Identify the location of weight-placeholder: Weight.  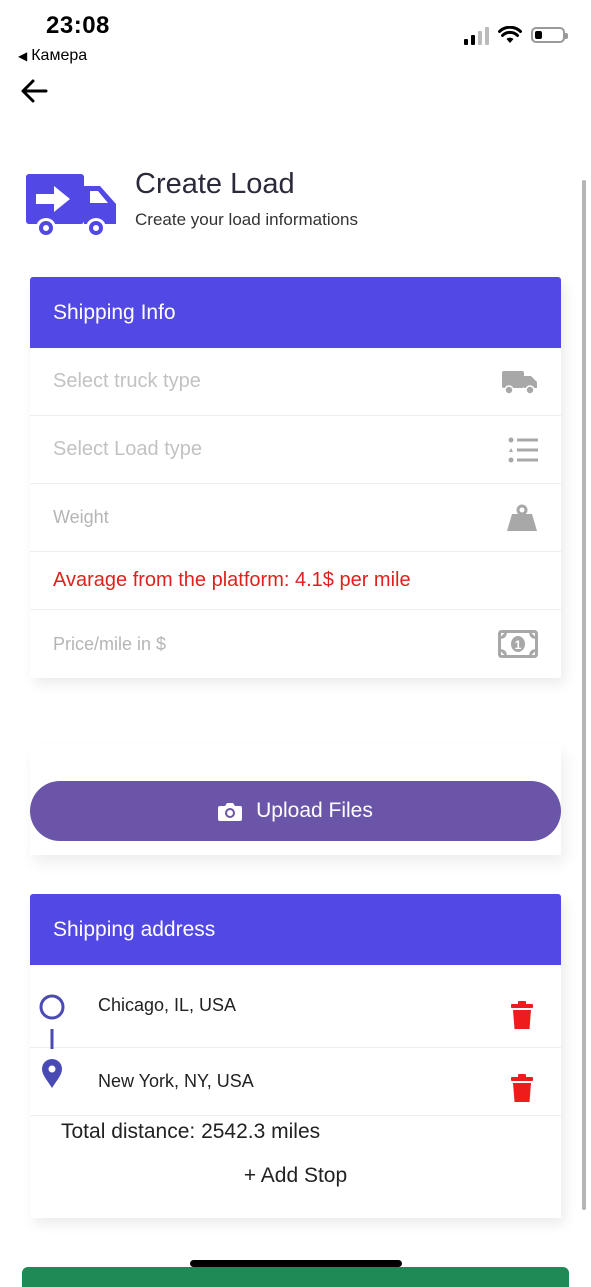
(81, 517).